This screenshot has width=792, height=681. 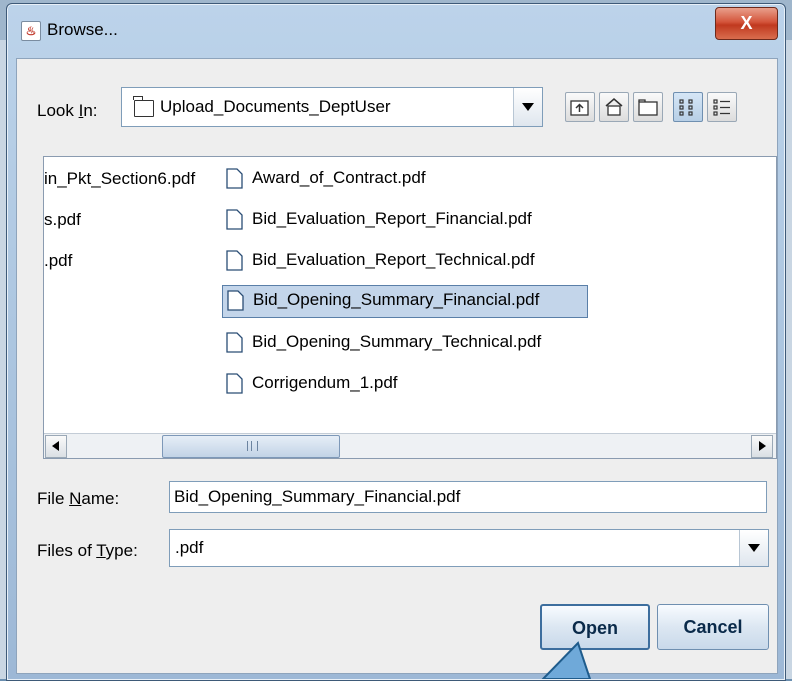 What do you see at coordinates (566, 660) in the screenshot?
I see `pointer-arrow-icon` at bounding box center [566, 660].